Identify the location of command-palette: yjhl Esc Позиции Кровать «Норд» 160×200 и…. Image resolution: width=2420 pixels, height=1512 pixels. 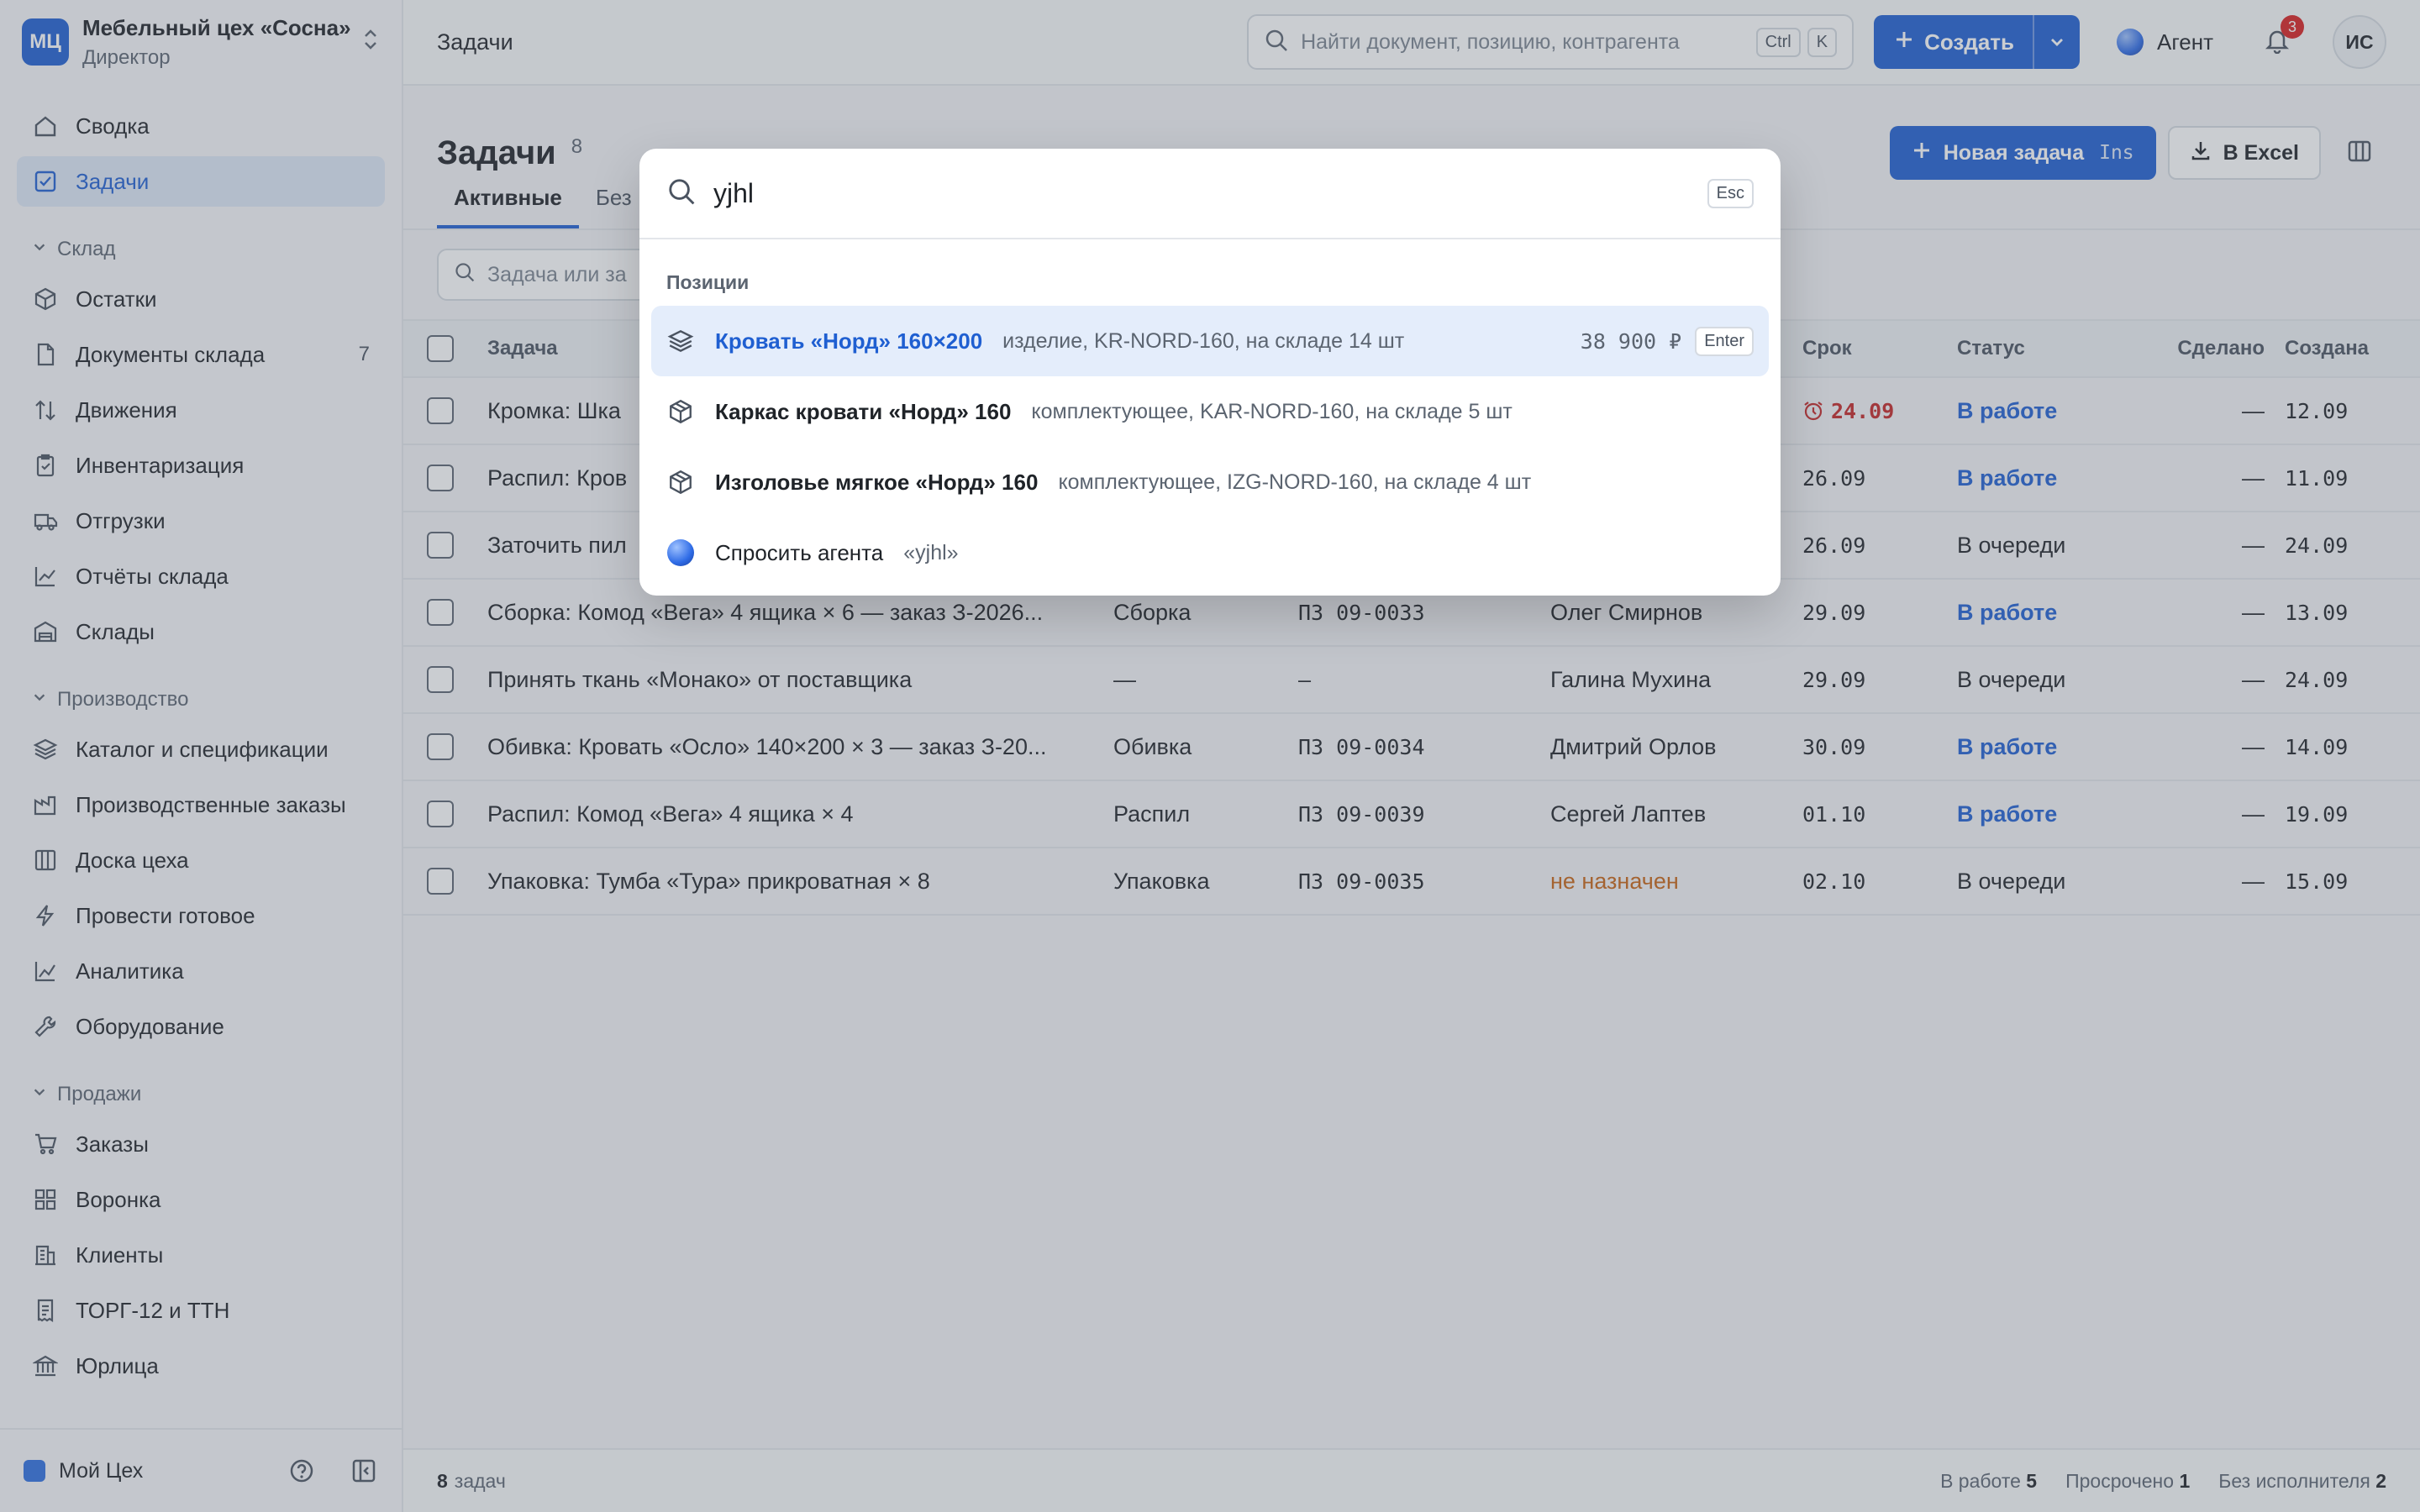
(1210, 372).